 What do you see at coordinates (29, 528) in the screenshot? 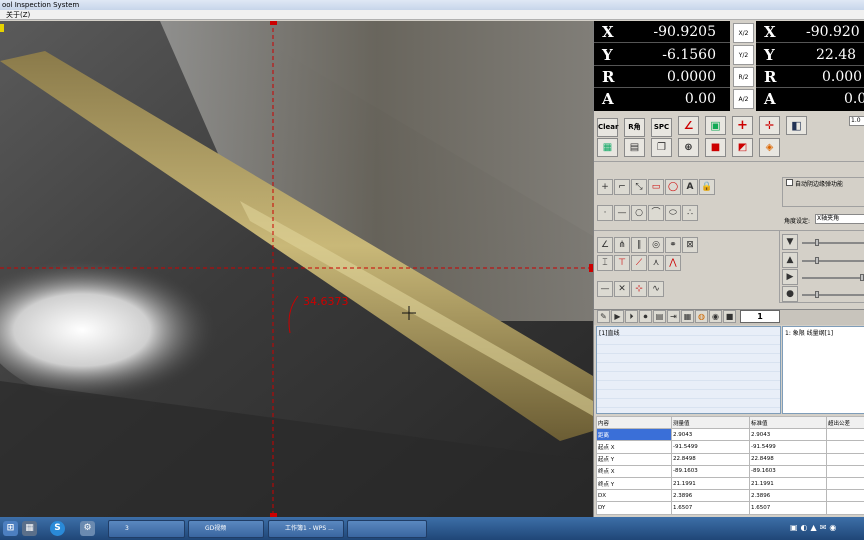
I see `calculator-icon: ▦` at bounding box center [29, 528].